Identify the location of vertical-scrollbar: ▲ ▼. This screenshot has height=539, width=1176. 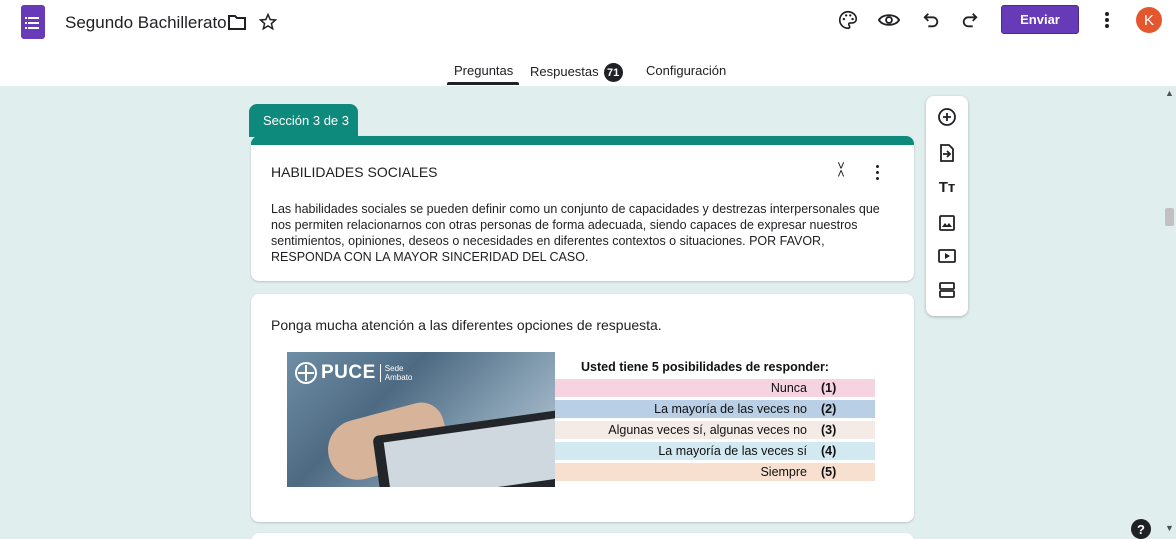
(1169, 312).